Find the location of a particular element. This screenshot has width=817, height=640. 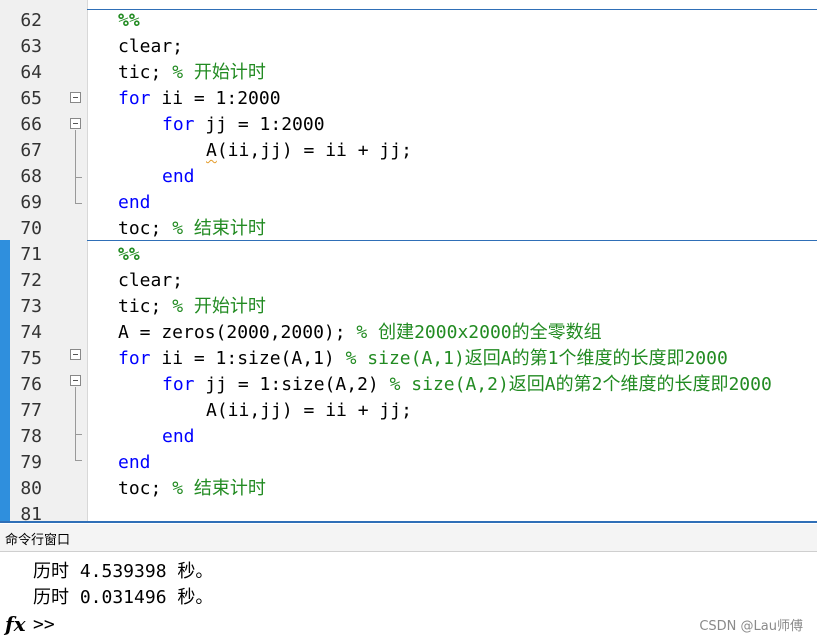

code-text: for jj = 1:2000 is located at coordinates (243, 125).